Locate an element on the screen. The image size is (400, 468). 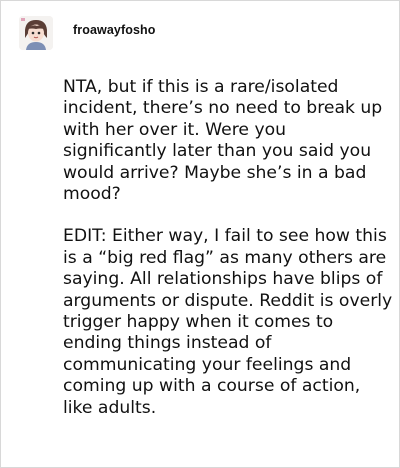
username: froawayfosho is located at coordinates (114, 30).